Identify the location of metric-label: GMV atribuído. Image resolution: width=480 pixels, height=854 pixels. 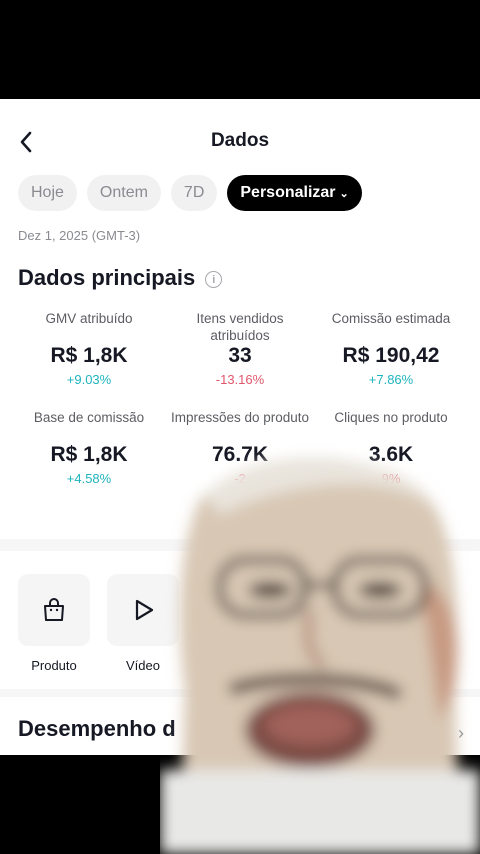
(89, 318).